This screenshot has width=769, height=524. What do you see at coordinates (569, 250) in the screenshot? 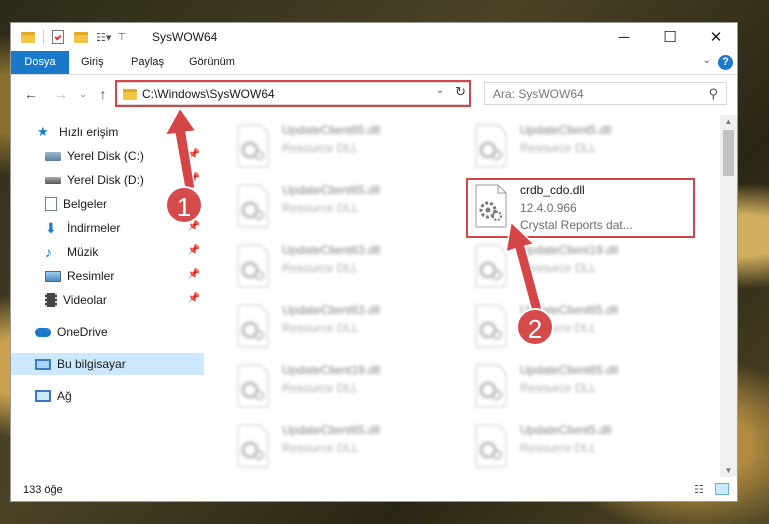
I see `file-name: UpdateClient19.dll` at bounding box center [569, 250].